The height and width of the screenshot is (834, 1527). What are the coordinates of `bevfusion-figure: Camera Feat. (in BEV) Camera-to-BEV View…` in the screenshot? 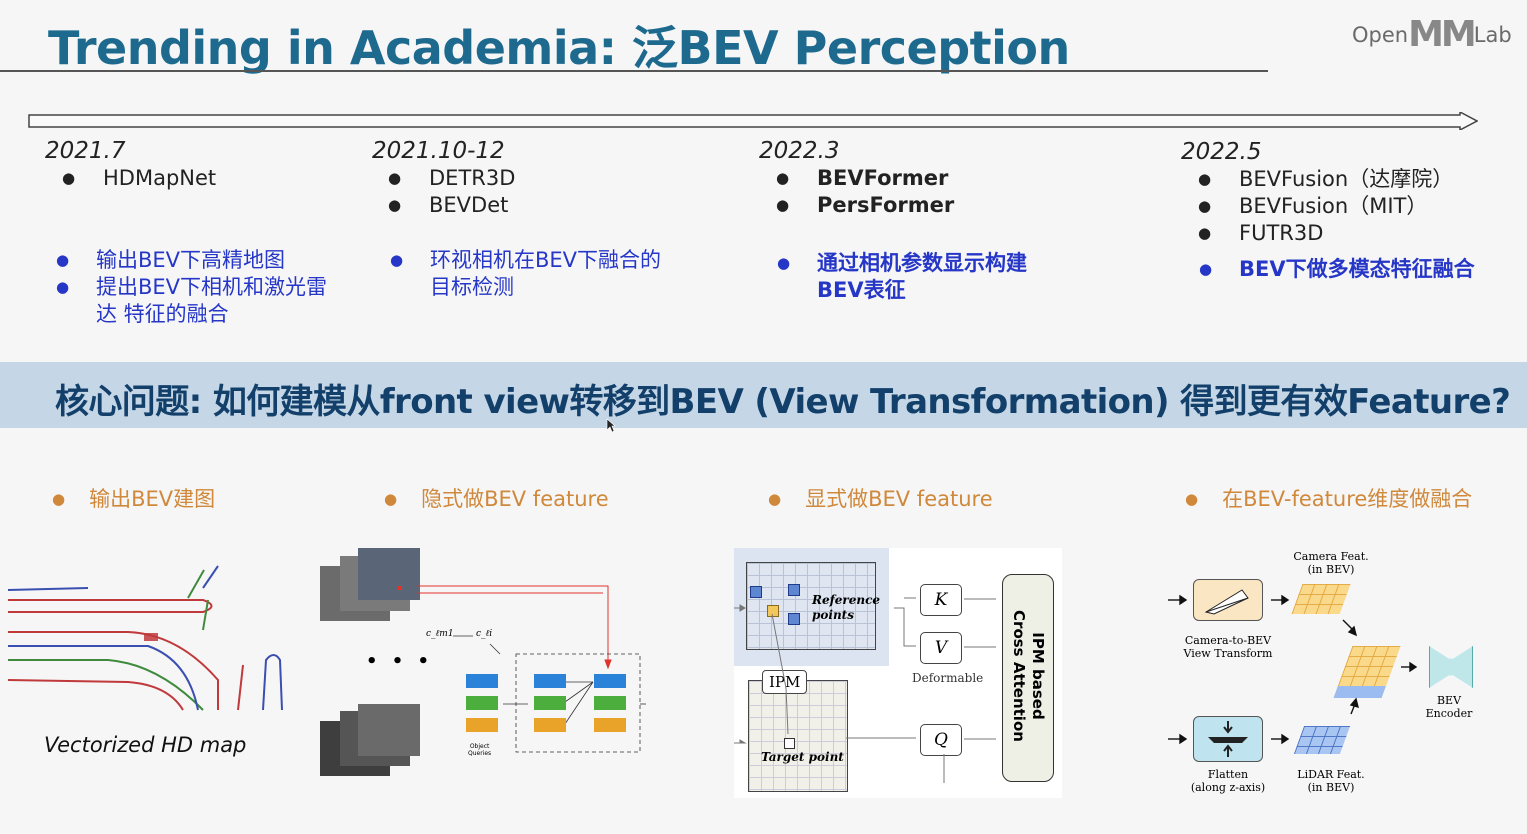 It's located at (1325, 675).